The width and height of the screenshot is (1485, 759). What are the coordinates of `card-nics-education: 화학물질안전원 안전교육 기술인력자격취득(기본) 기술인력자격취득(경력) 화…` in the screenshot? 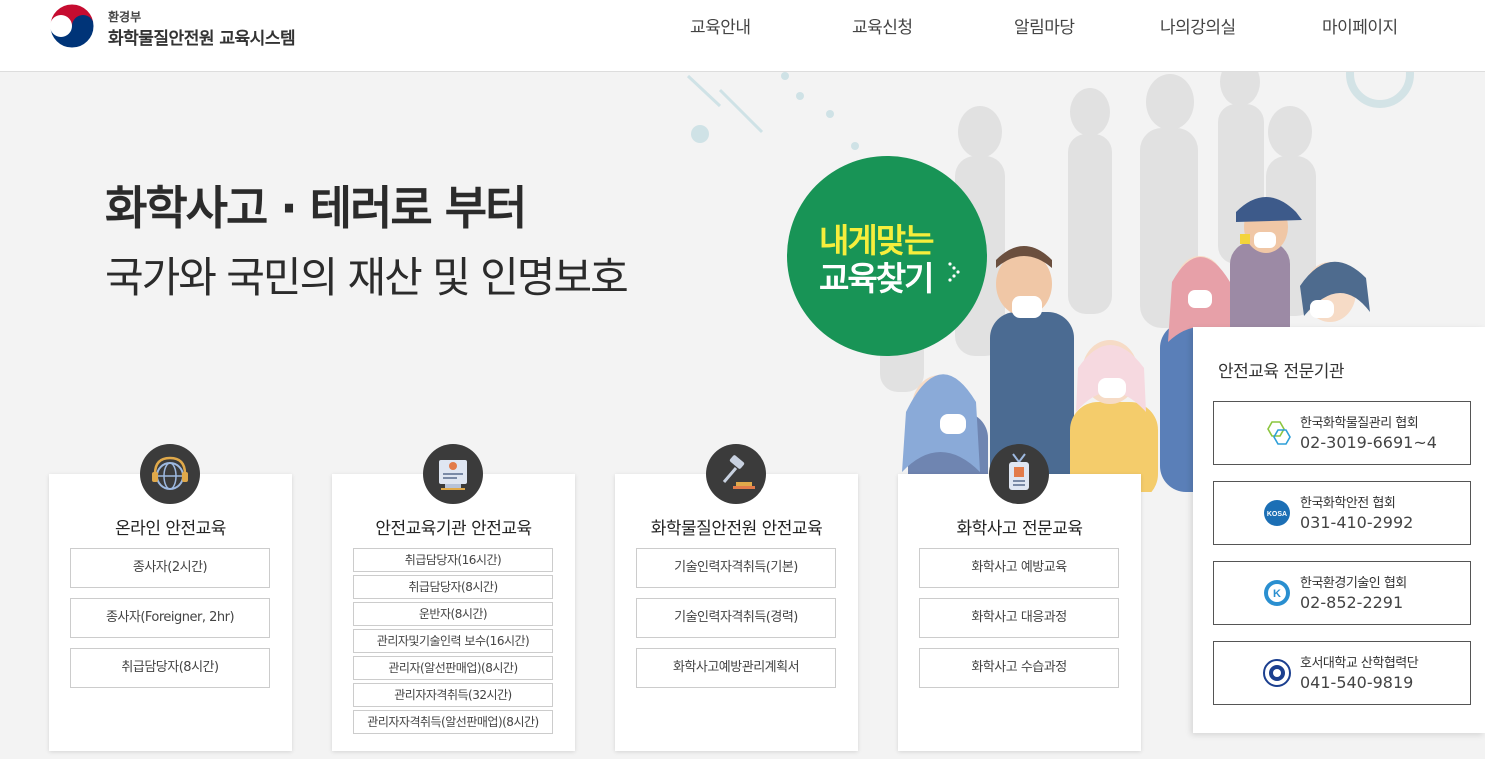 It's located at (736, 597).